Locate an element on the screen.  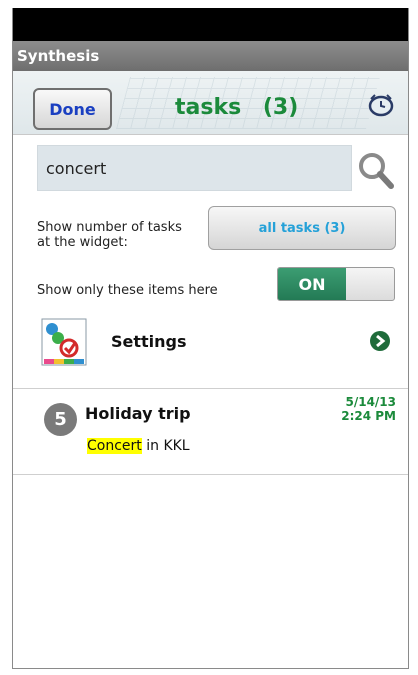
task-number-badge: 5 is located at coordinates (60, 419).